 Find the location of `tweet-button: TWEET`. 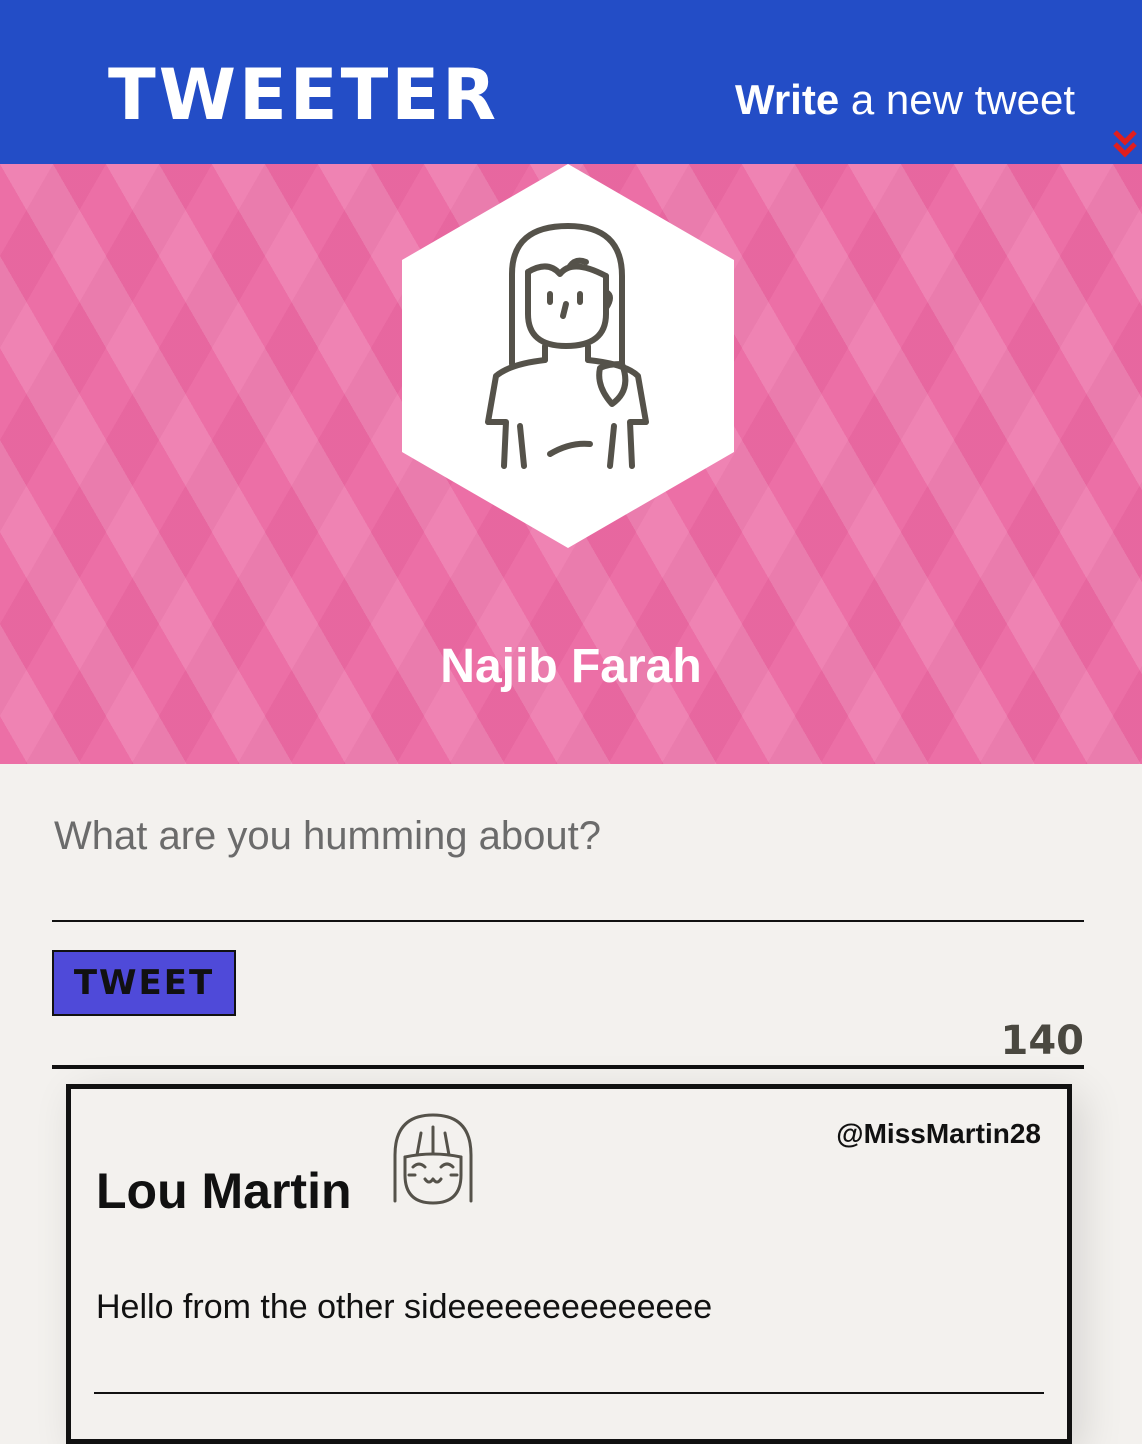

tweet-button: TWEET is located at coordinates (144, 983).